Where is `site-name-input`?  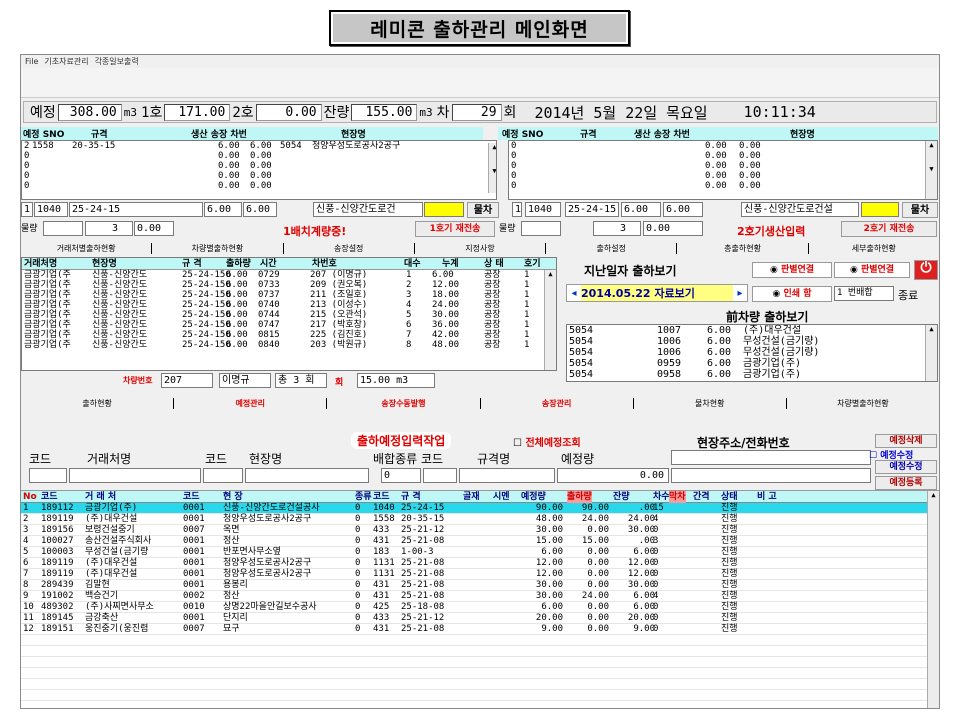 site-name-input is located at coordinates (307, 475).